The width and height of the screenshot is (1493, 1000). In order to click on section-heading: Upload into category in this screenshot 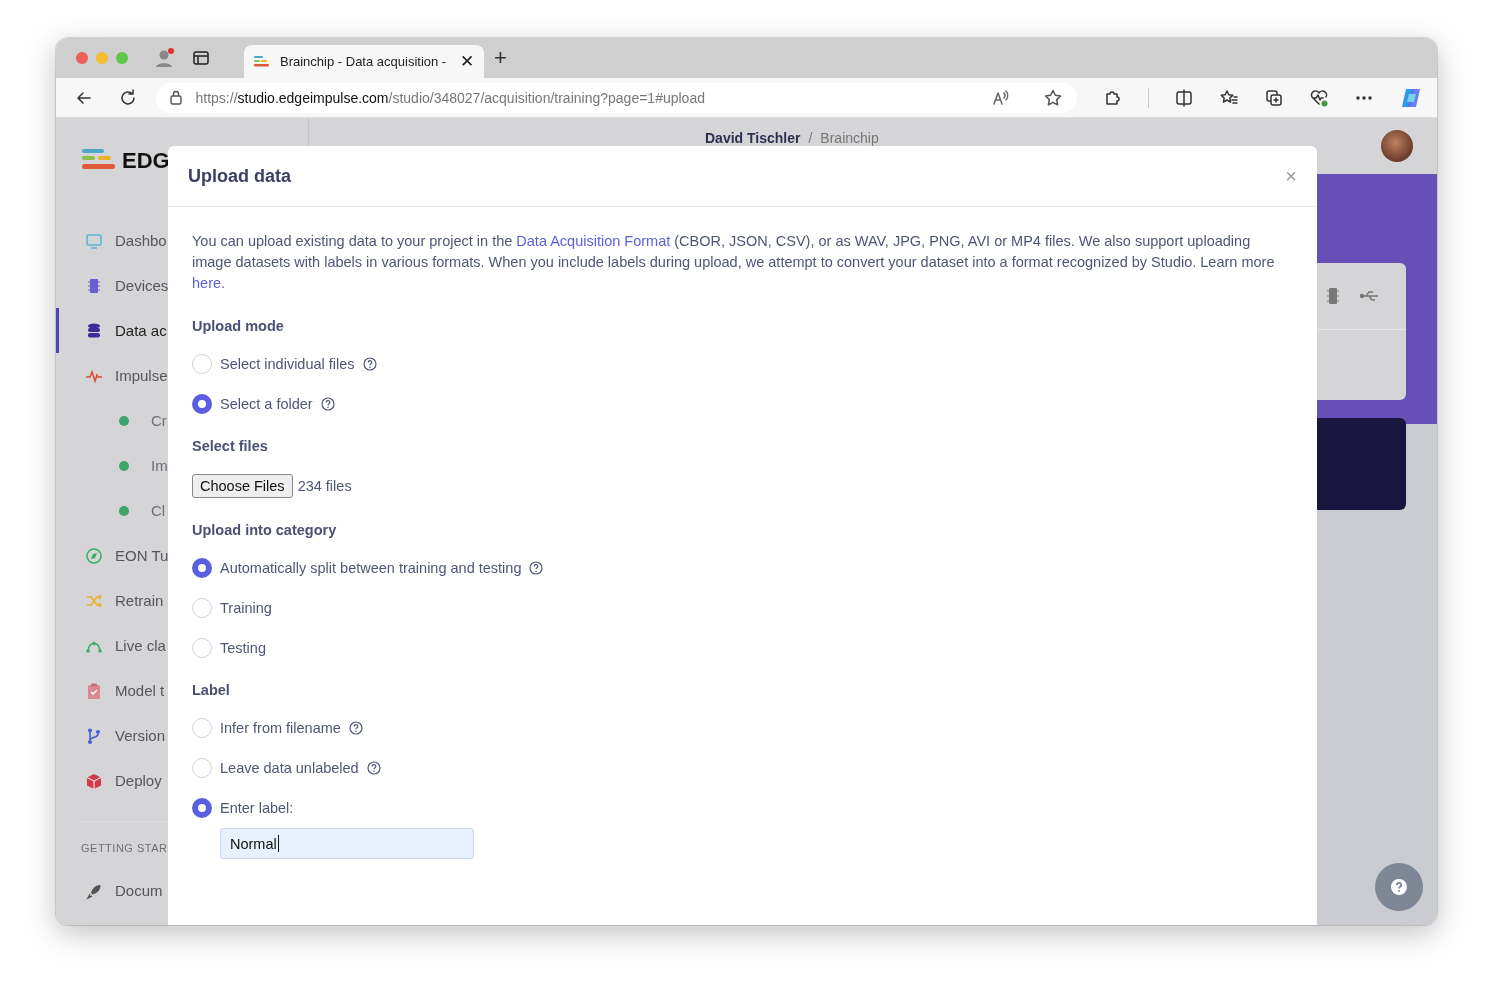, I will do `click(265, 530)`.